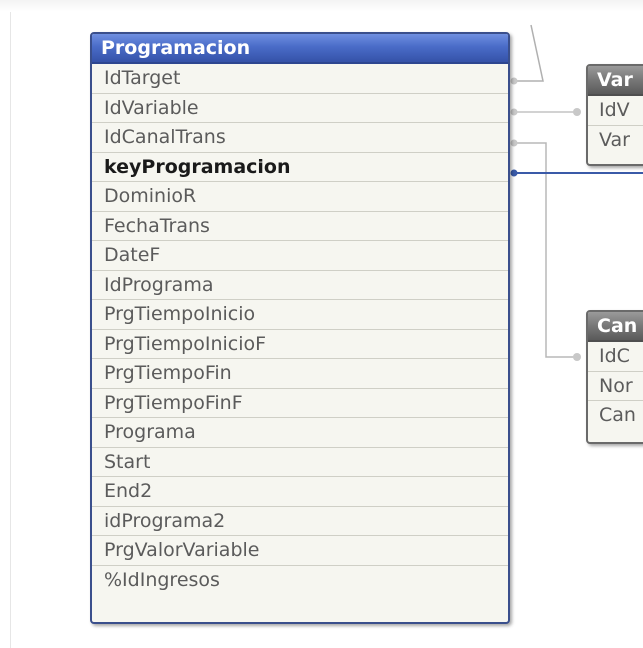 This screenshot has width=643, height=648. I want to click on field-nor: Nor, so click(615, 386).